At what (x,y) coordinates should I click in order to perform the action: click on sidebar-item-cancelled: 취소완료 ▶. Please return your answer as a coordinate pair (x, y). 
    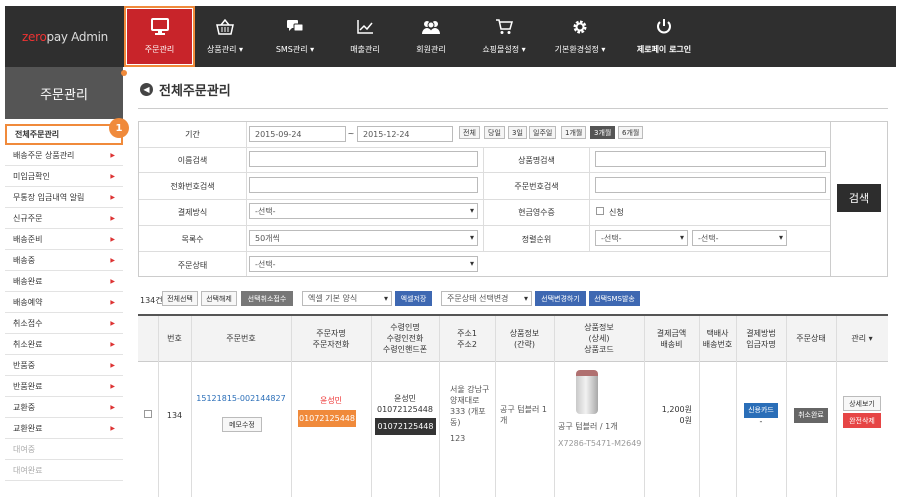
    Looking at the image, I should click on (64, 344).